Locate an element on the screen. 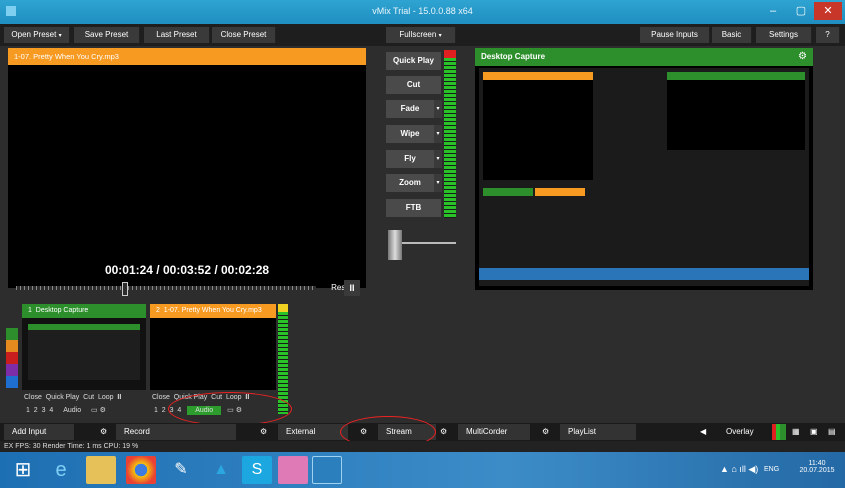 This screenshot has height=488, width=845. record-button: Record is located at coordinates (176, 432).